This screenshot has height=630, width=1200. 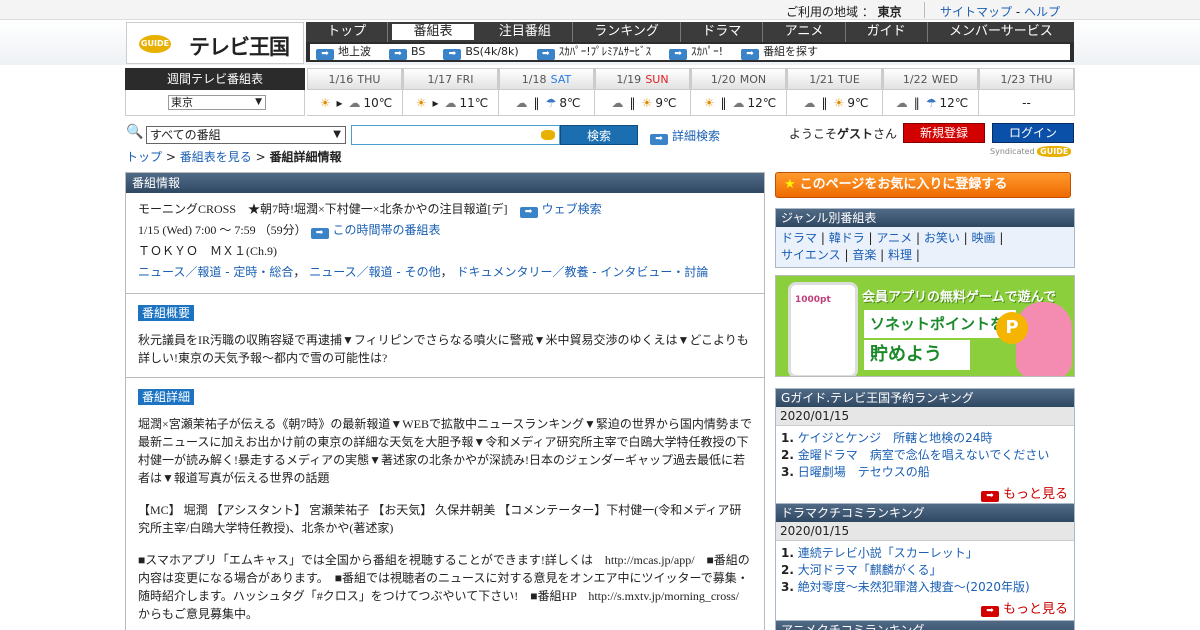 What do you see at coordinates (593, 52) in the screenshot?
I see `subnav-skyperfect-premium: ➡ ｽｶﾊﾟｰ!ﾌﾟﾚﾐｱﾑｻｰﾋﾞｽ` at bounding box center [593, 52].